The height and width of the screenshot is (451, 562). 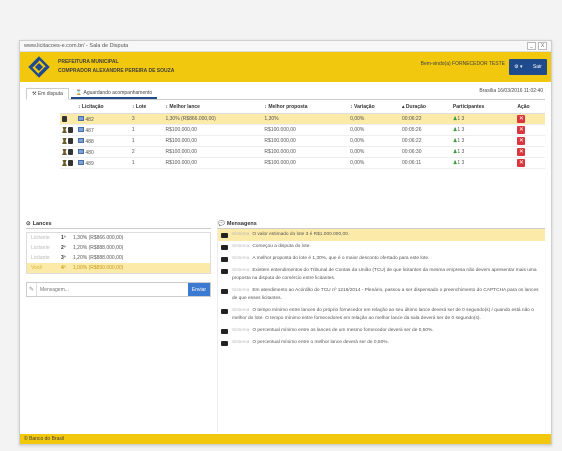 I want to click on list-item: Você 4º 1,00% (R$890.000,00), so click(x=118, y=268).